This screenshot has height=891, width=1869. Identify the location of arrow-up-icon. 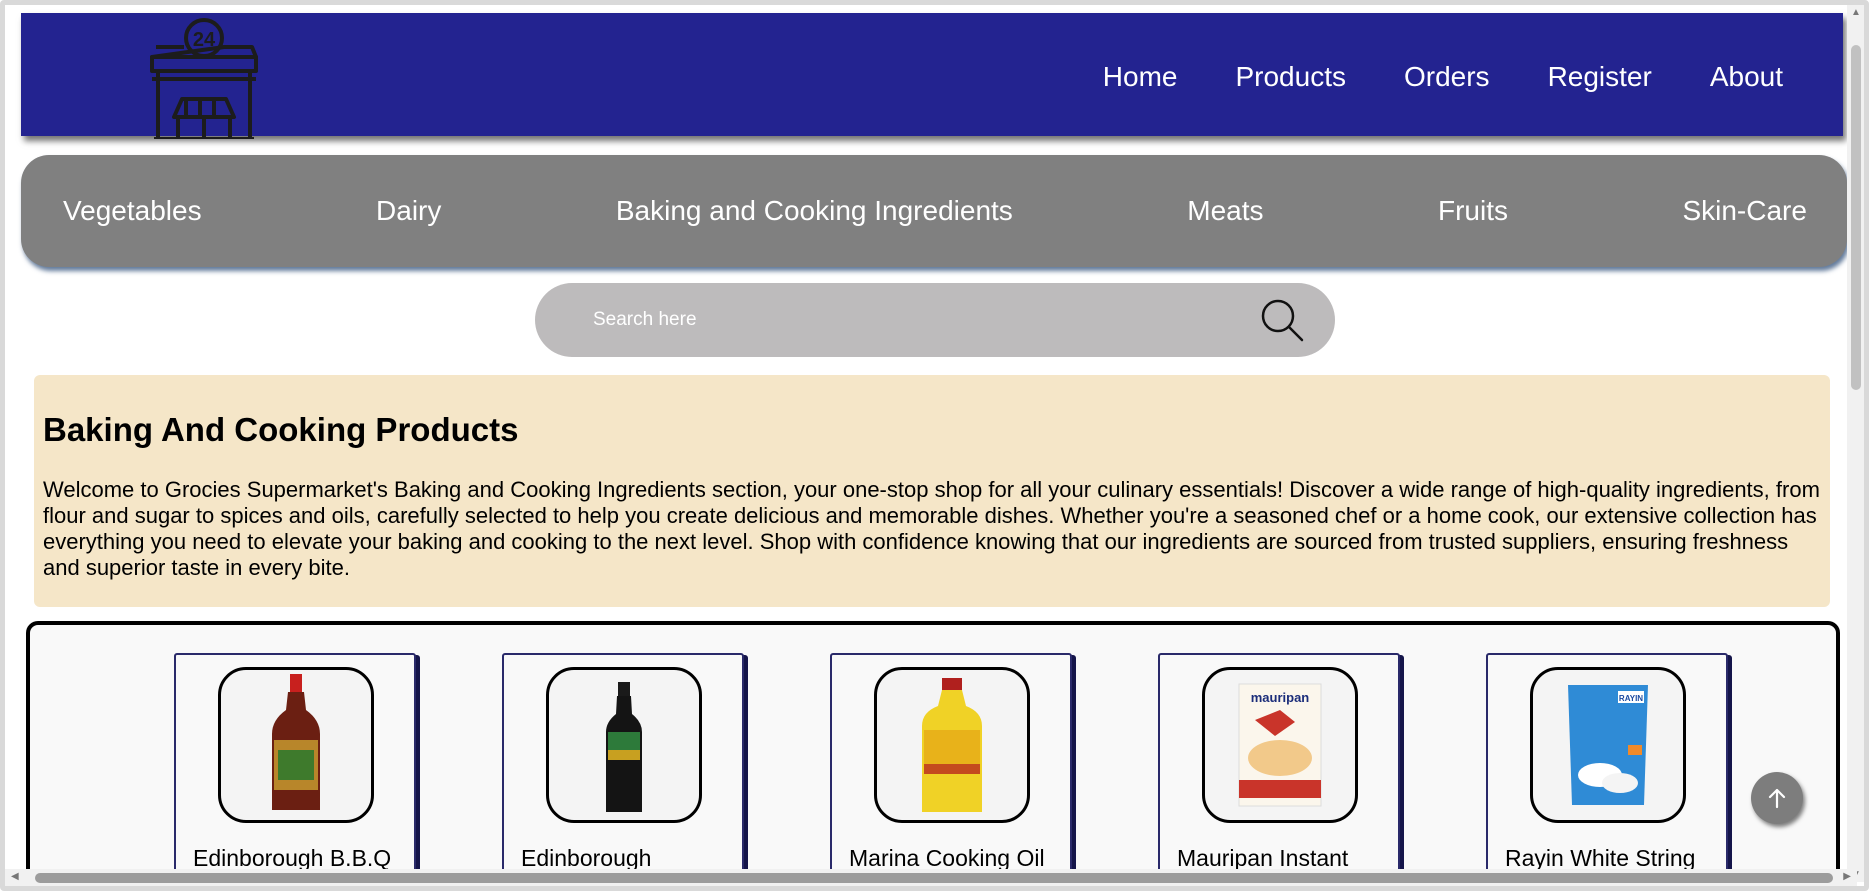
(1777, 798).